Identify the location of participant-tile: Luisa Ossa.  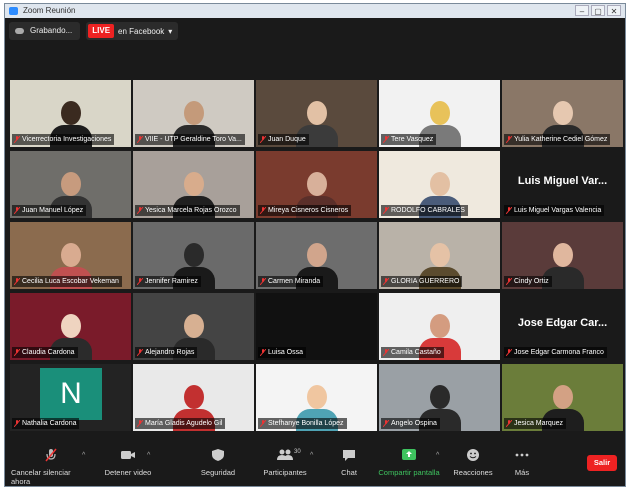
(316, 326).